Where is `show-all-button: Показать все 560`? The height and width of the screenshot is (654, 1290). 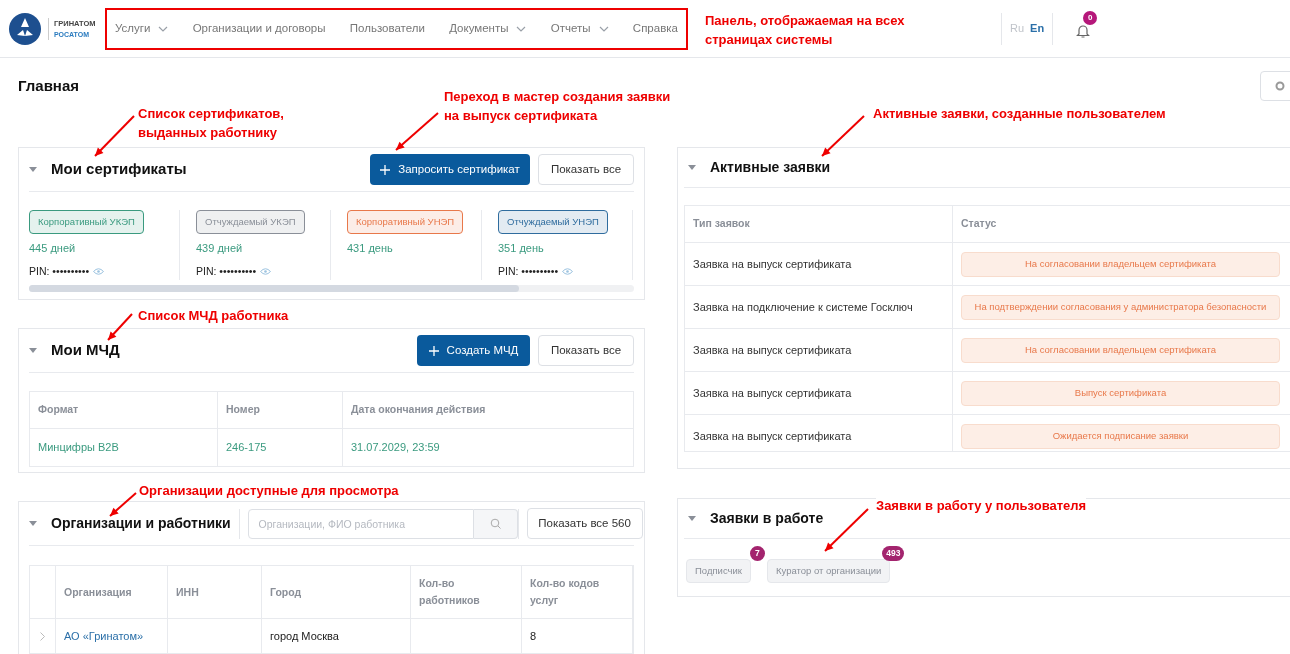
show-all-button: Показать все 560 is located at coordinates (584, 523).